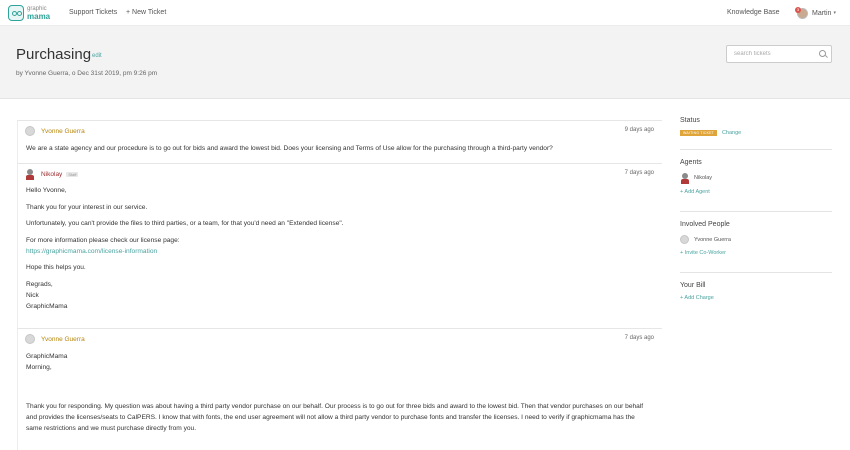 Image resolution: width=850 pixels, height=450 pixels. I want to click on bill-title: Your Bill, so click(693, 285).